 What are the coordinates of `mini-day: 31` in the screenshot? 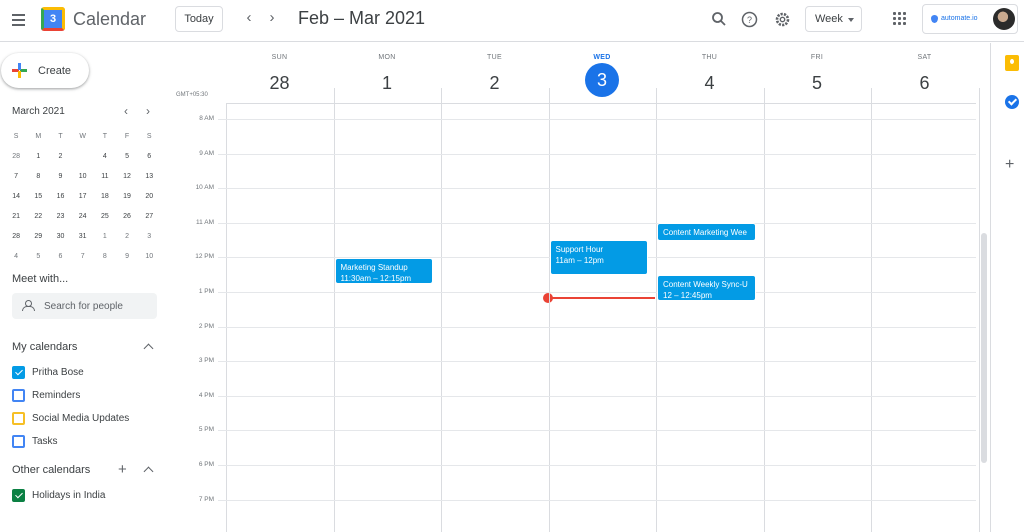 It's located at (83, 237).